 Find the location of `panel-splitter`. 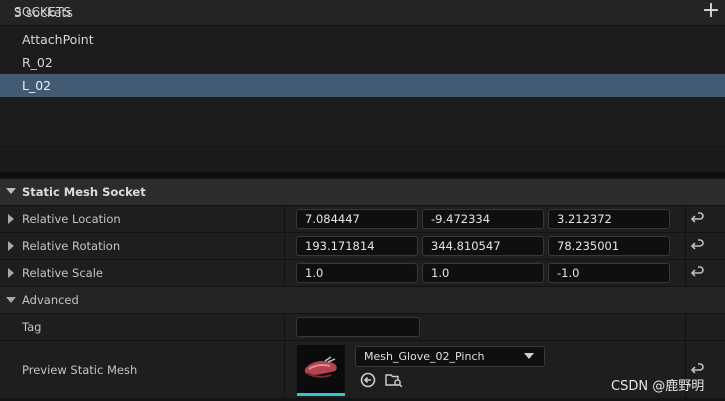

panel-splitter is located at coordinates (362, 175).